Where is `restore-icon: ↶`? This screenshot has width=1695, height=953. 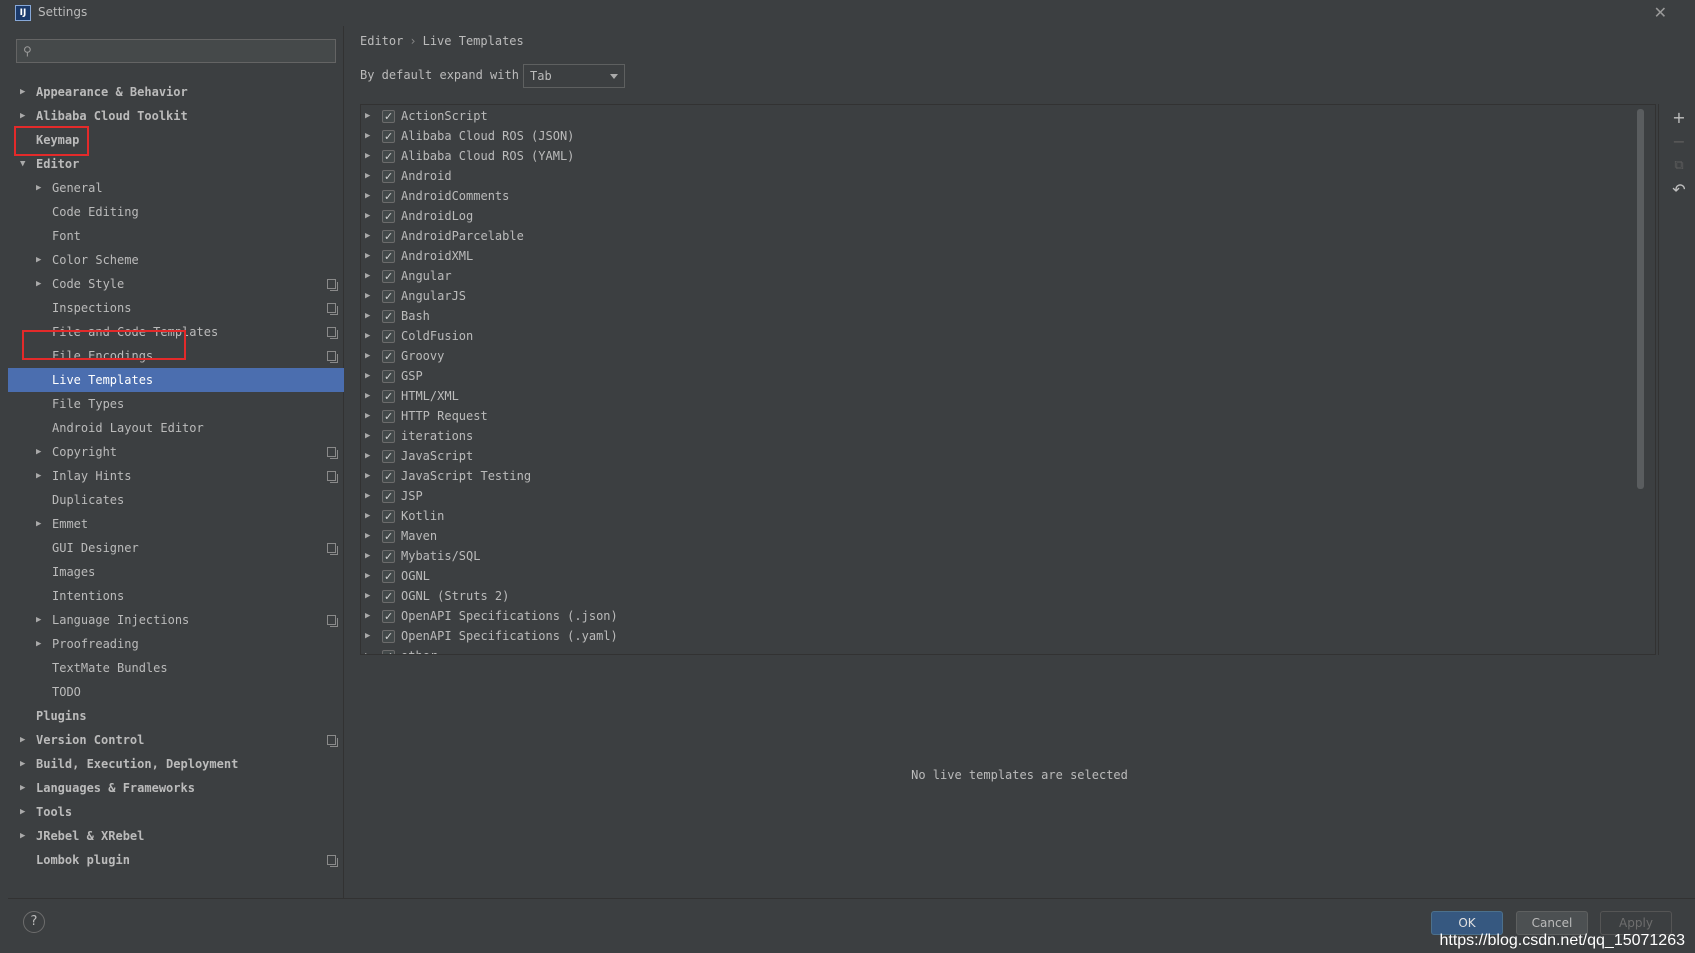
restore-icon: ↶ is located at coordinates (1679, 190).